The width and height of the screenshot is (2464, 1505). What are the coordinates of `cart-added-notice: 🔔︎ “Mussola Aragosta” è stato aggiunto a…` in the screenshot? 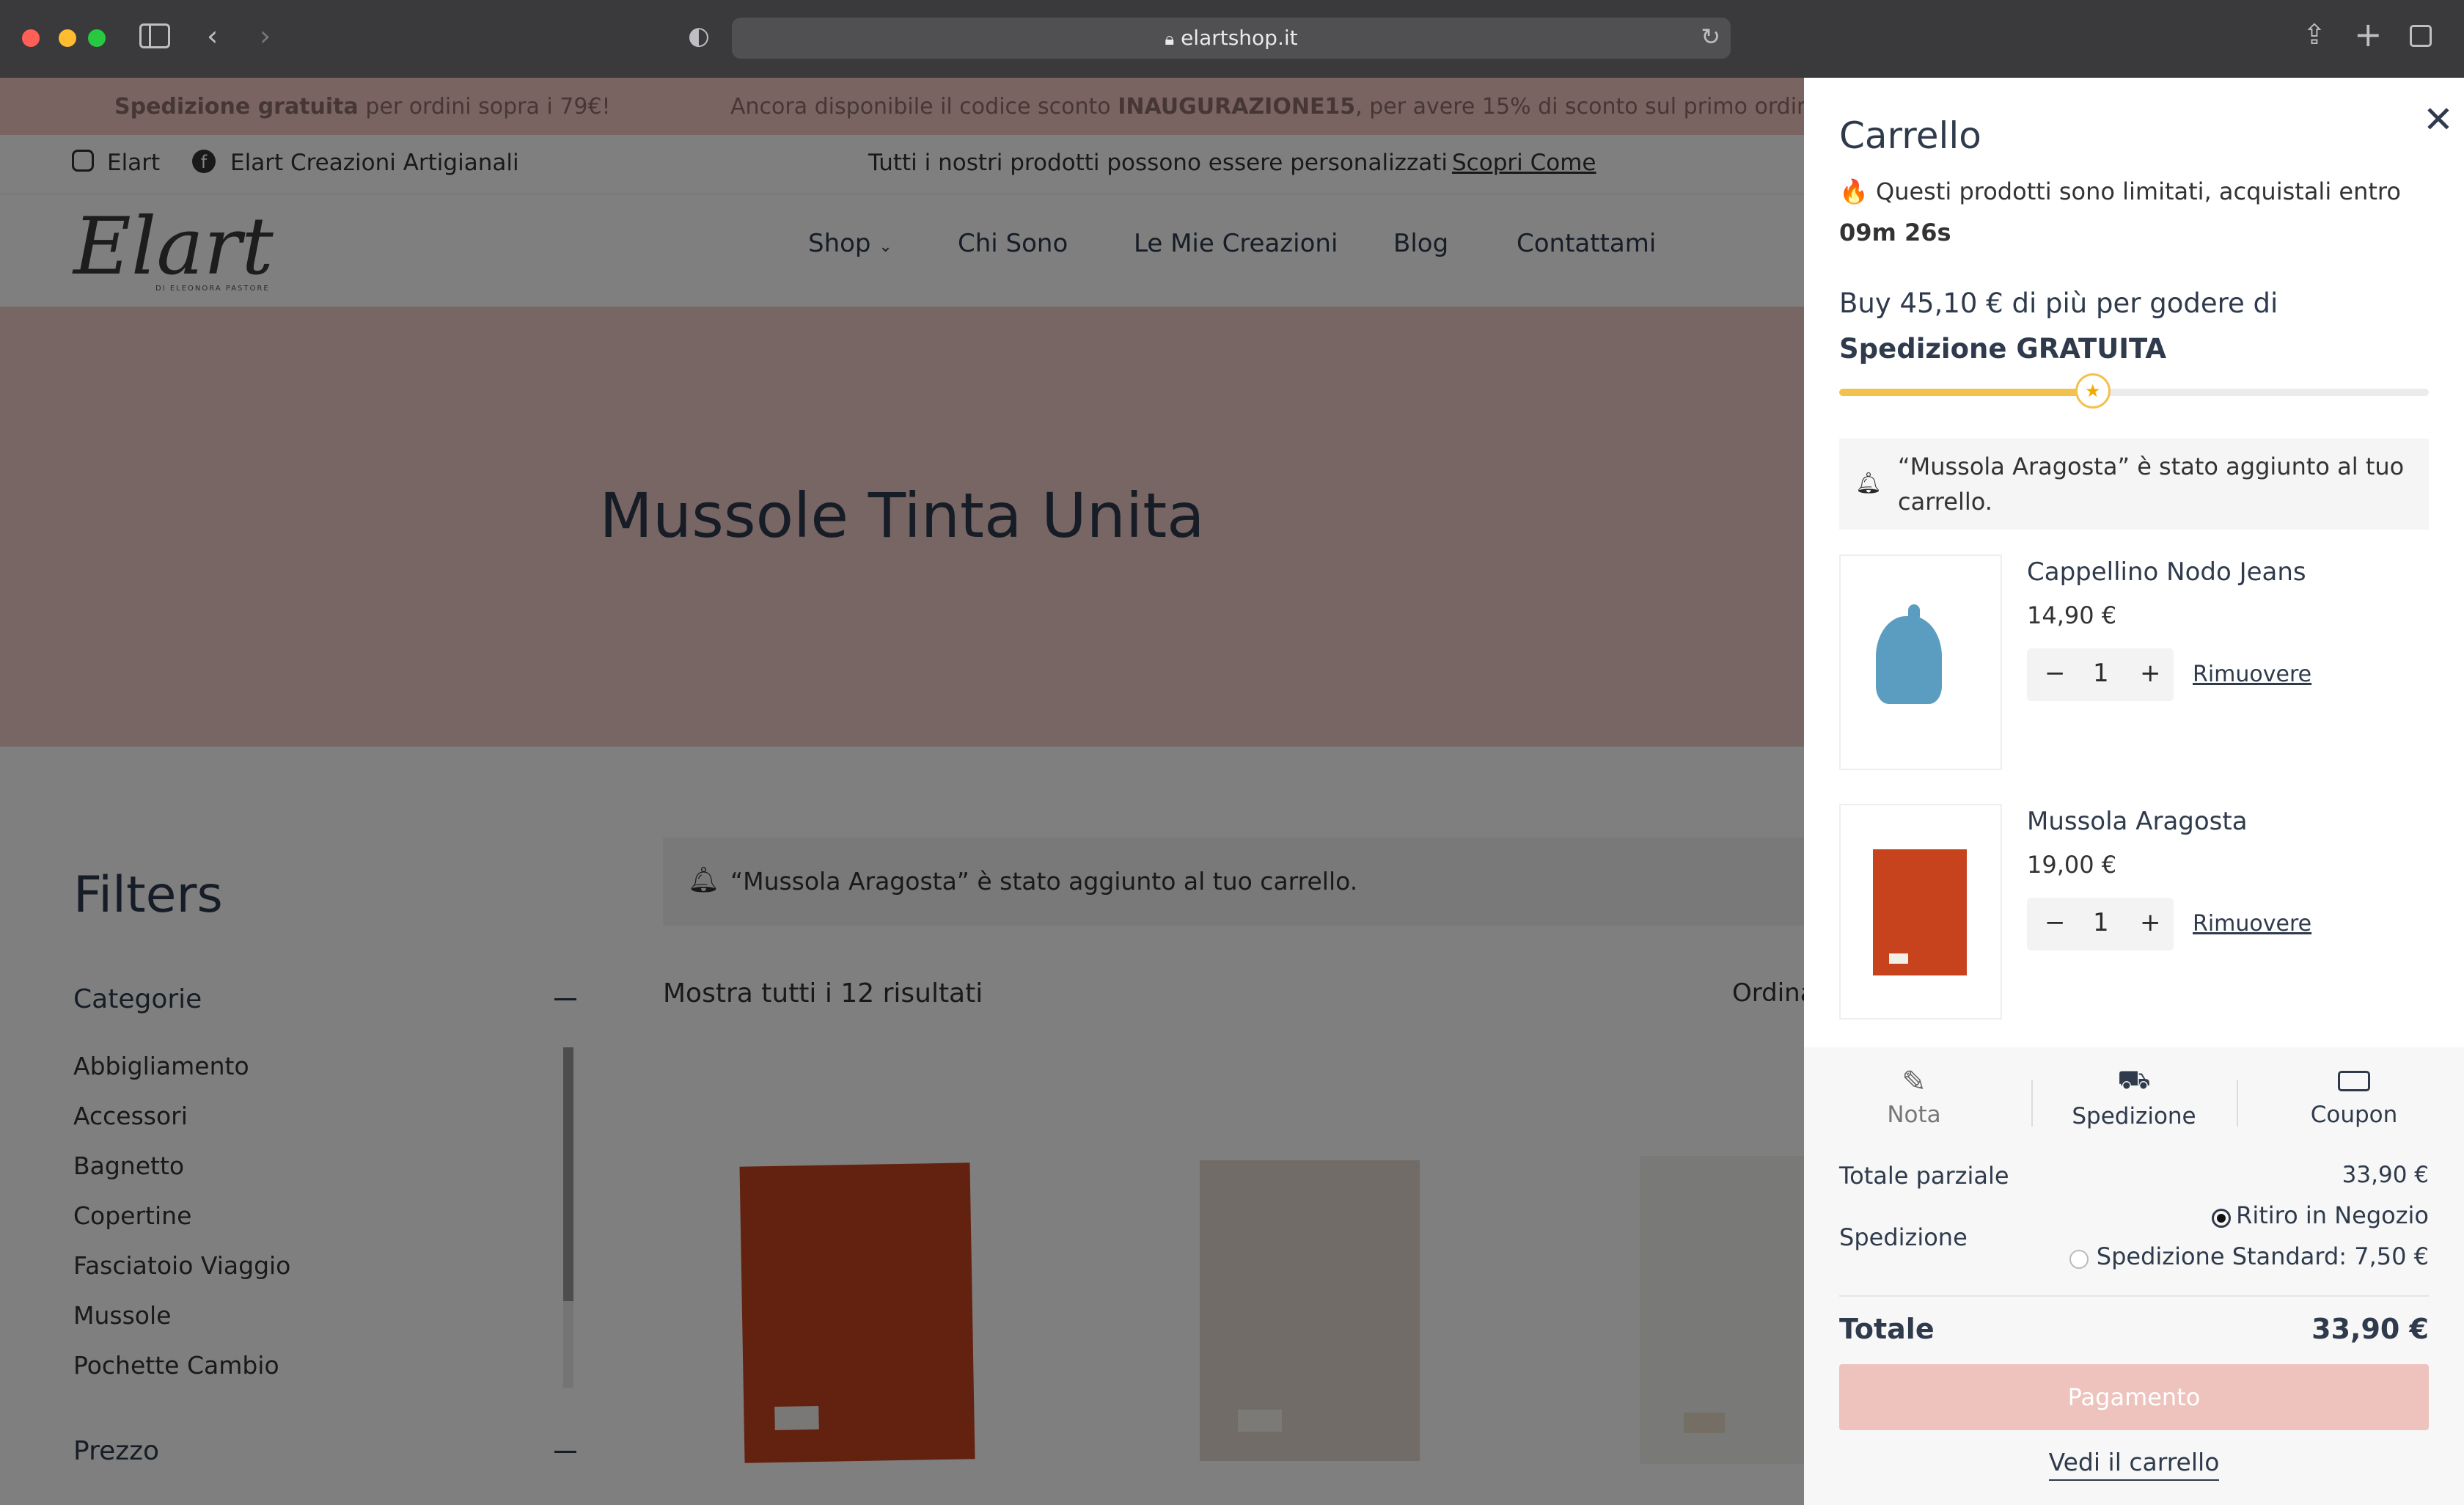 It's located at (2134, 484).